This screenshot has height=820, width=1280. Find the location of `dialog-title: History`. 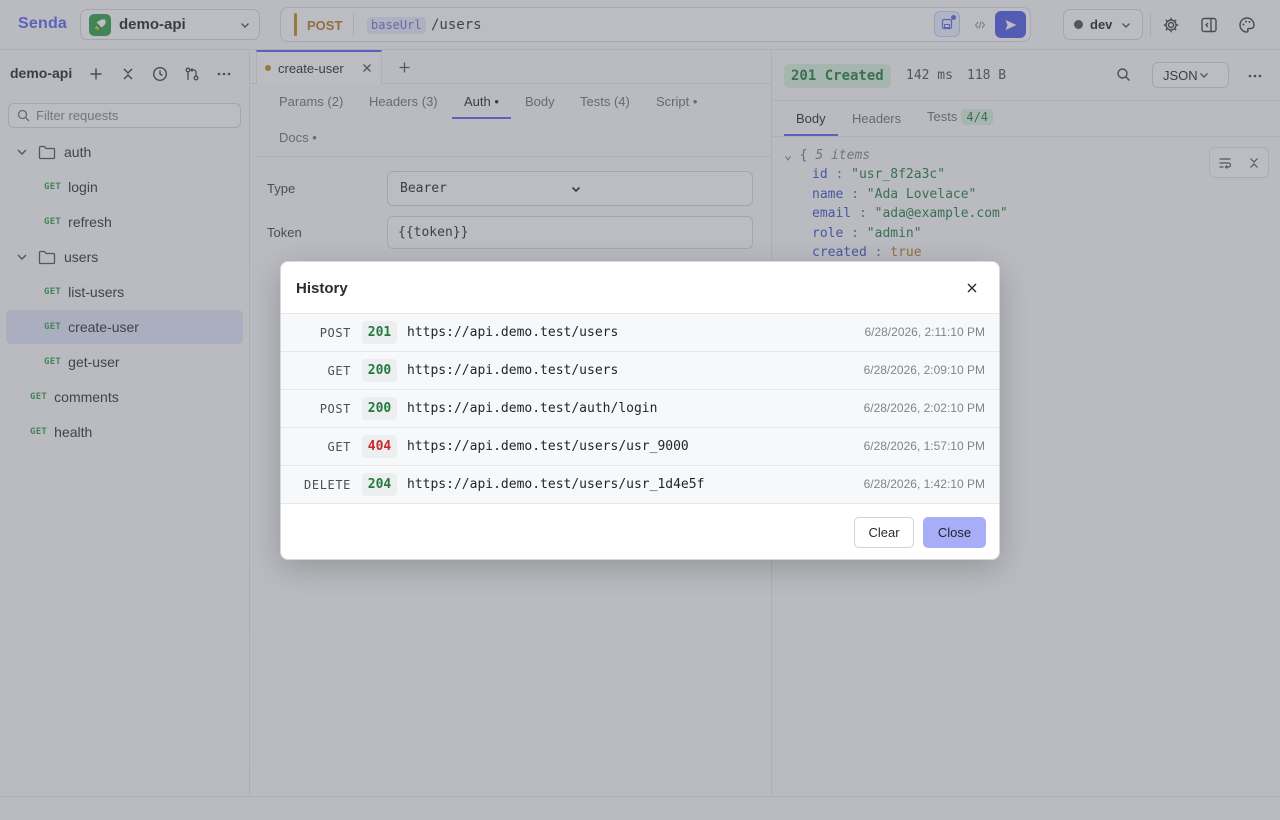

dialog-title: History is located at coordinates (322, 288).